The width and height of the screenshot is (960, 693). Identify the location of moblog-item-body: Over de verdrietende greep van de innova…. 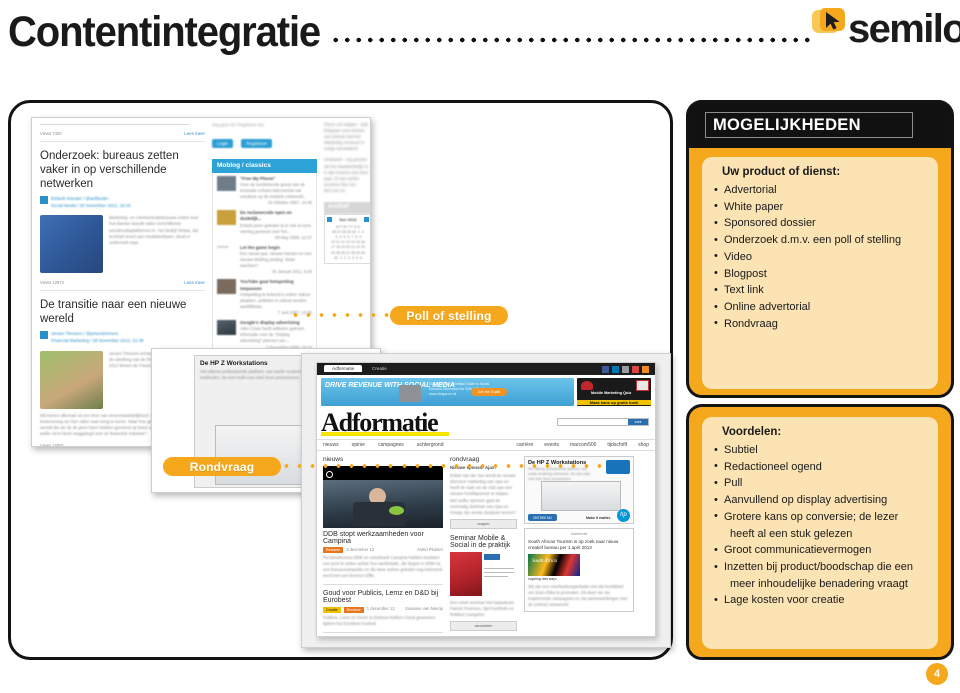
(273, 190).